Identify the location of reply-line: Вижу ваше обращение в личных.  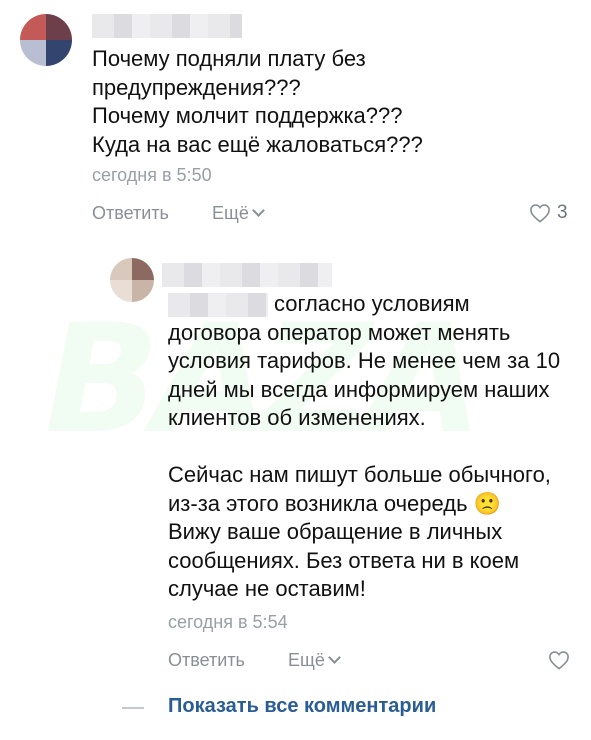
(335, 531).